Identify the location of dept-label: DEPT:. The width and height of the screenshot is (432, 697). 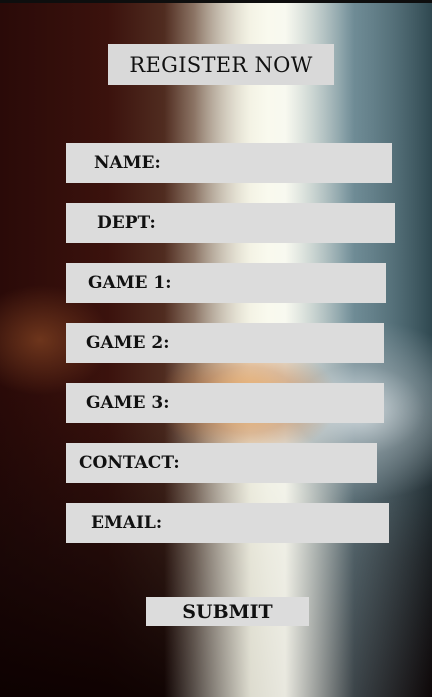
(126, 223).